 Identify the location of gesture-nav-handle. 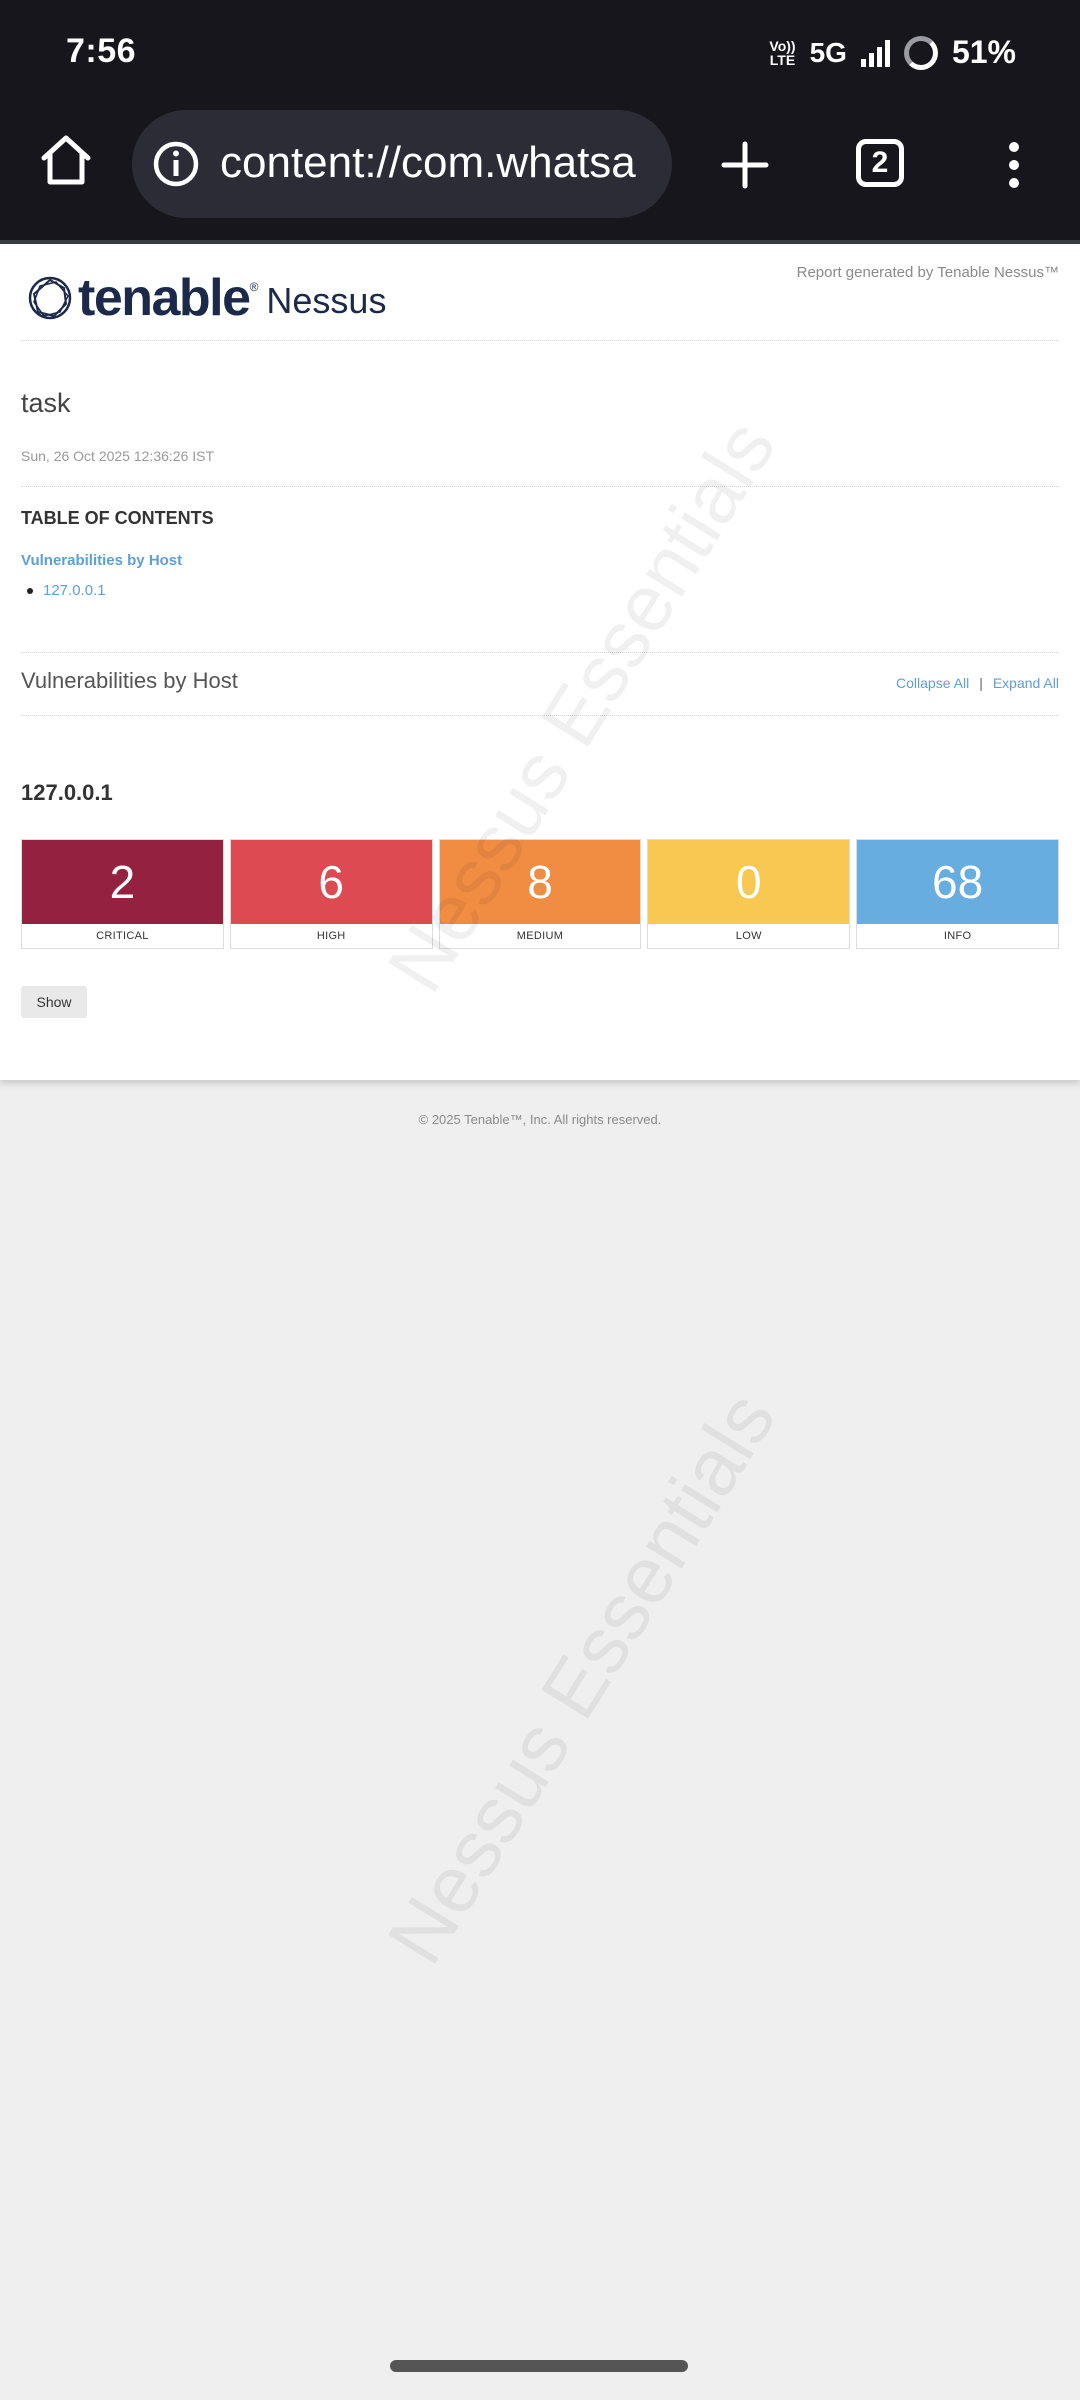
(539, 2366).